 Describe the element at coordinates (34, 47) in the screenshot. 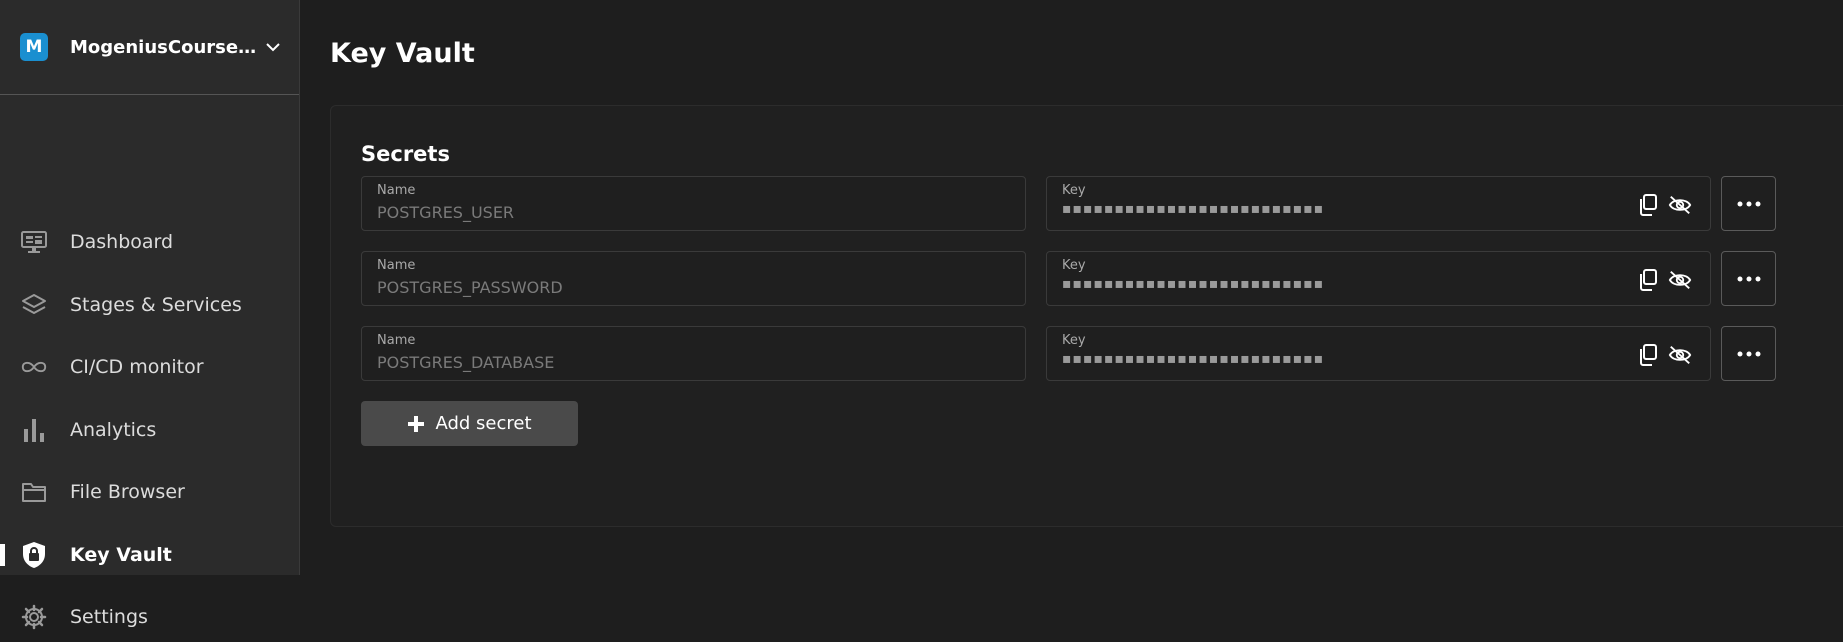

I see `org-avatar: M` at that location.